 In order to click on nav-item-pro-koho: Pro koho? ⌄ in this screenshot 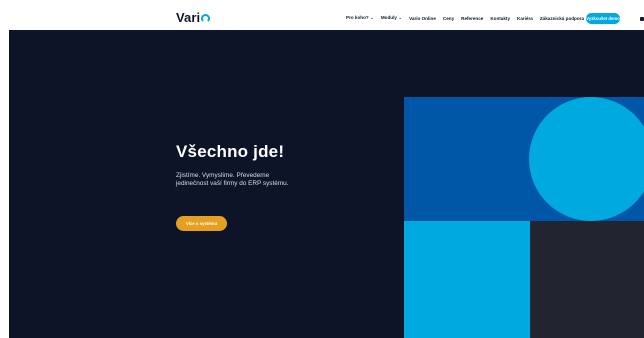, I will do `click(360, 18)`.